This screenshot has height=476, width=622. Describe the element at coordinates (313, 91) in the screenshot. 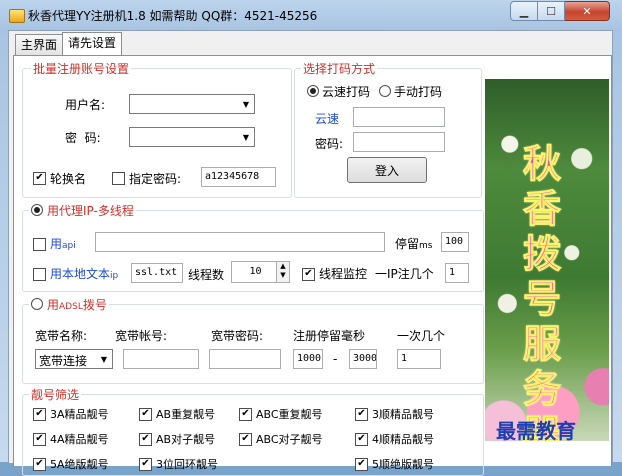

I see `cloud-captcha-radio` at that location.